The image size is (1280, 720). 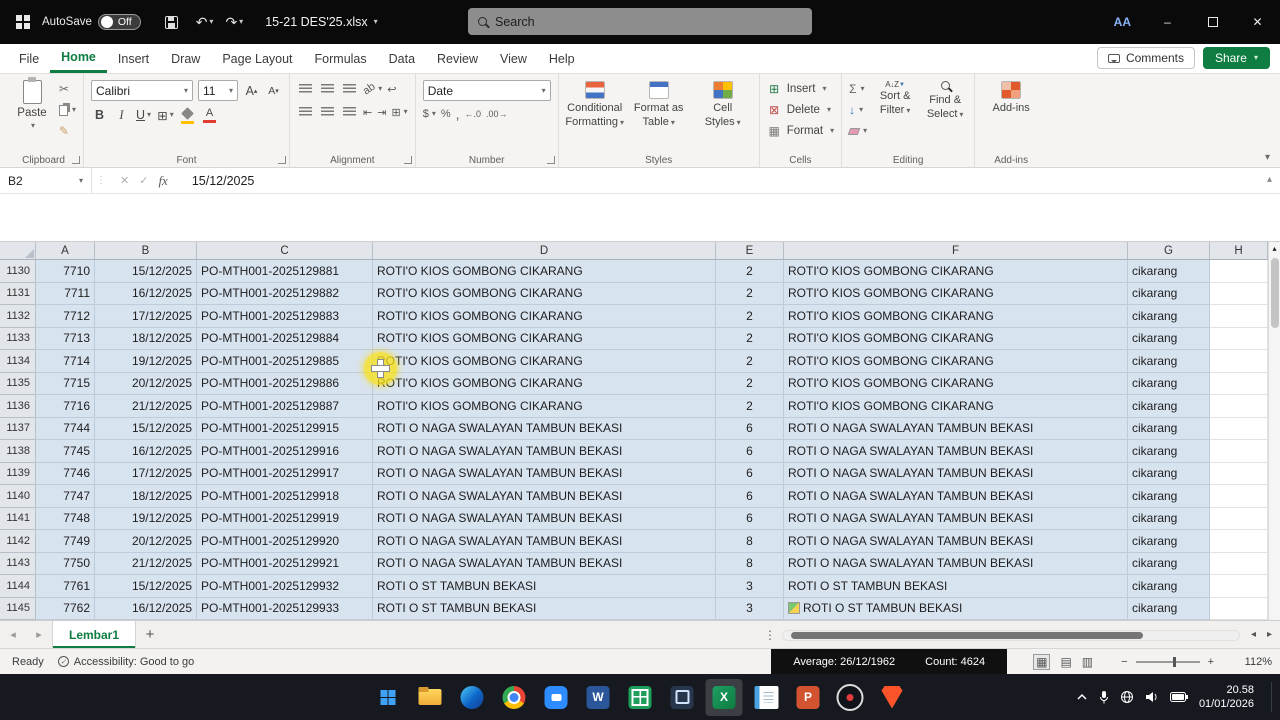 I want to click on collapse-ribbon-icon: ▾, so click(x=1267, y=157).